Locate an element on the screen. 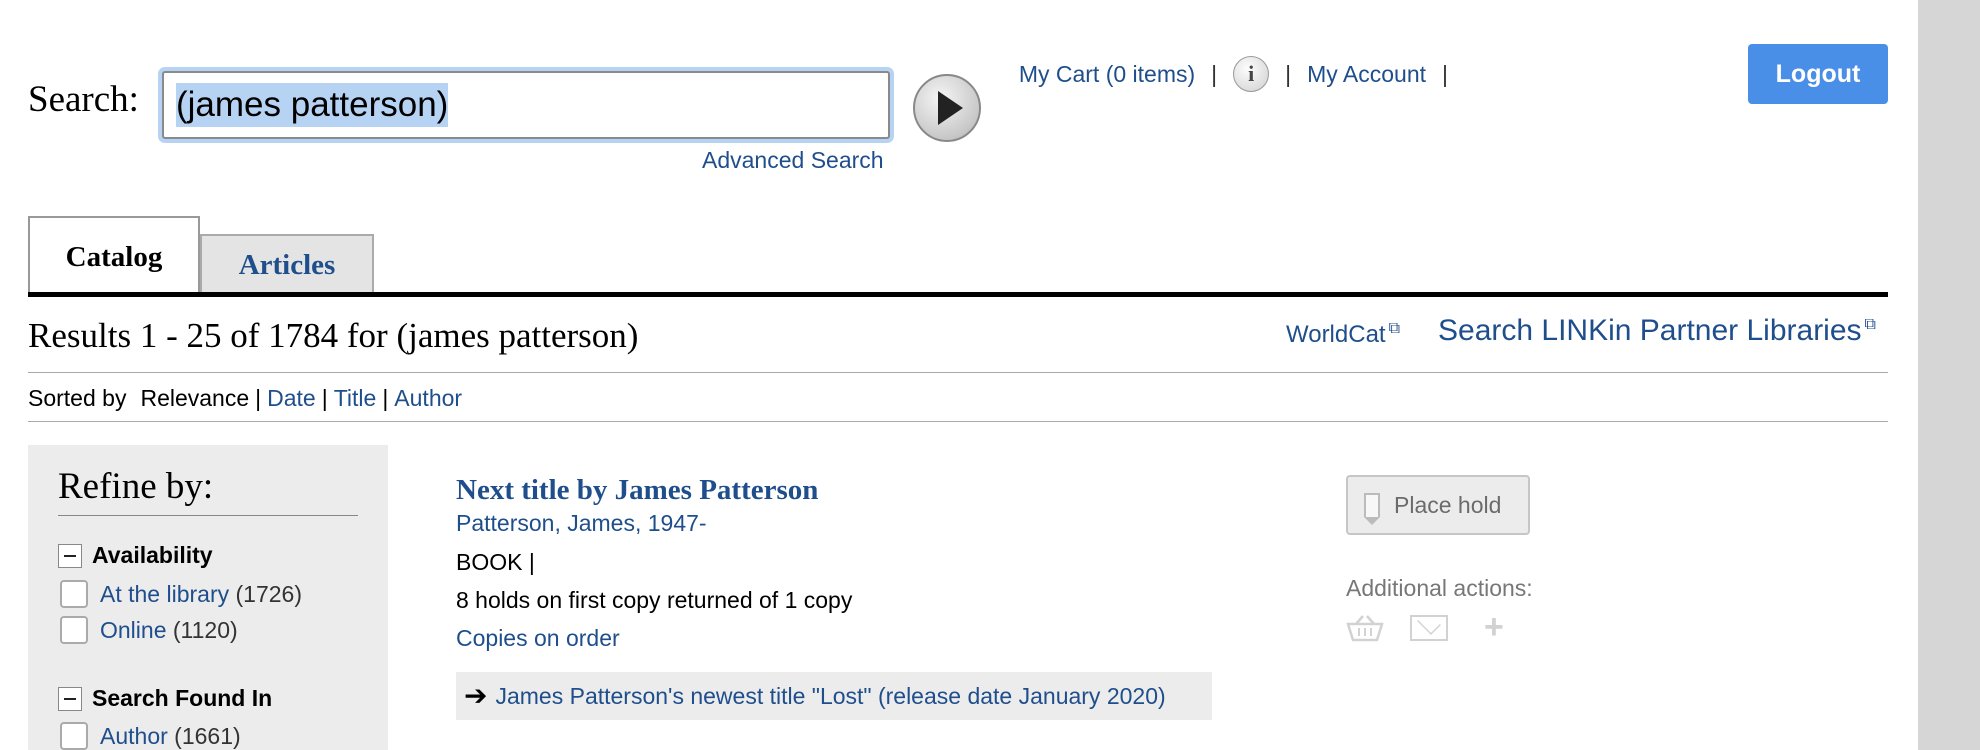 The width and height of the screenshot is (1980, 750). facet-item-count: (1120) is located at coordinates (205, 629).